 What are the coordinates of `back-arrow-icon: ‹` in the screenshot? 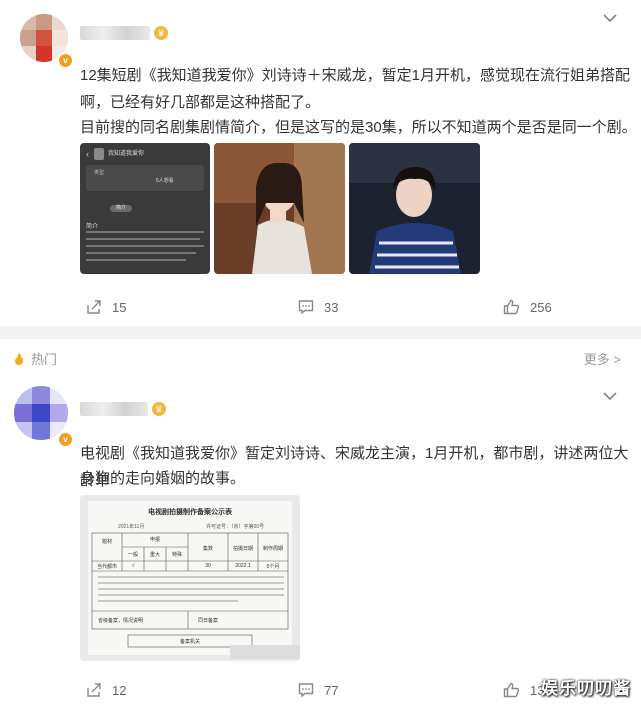 It's located at (87, 154).